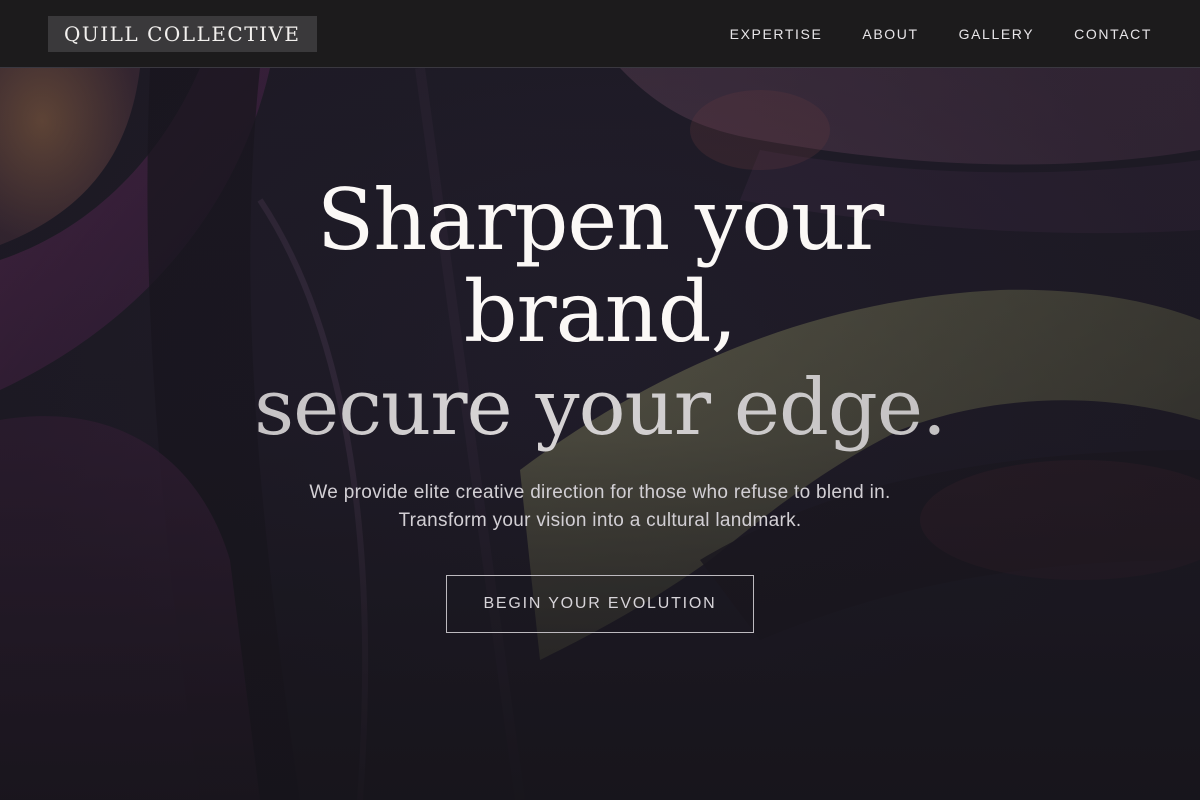  What do you see at coordinates (600, 408) in the screenshot?
I see `hero-headline-line-3: secure your edge.` at bounding box center [600, 408].